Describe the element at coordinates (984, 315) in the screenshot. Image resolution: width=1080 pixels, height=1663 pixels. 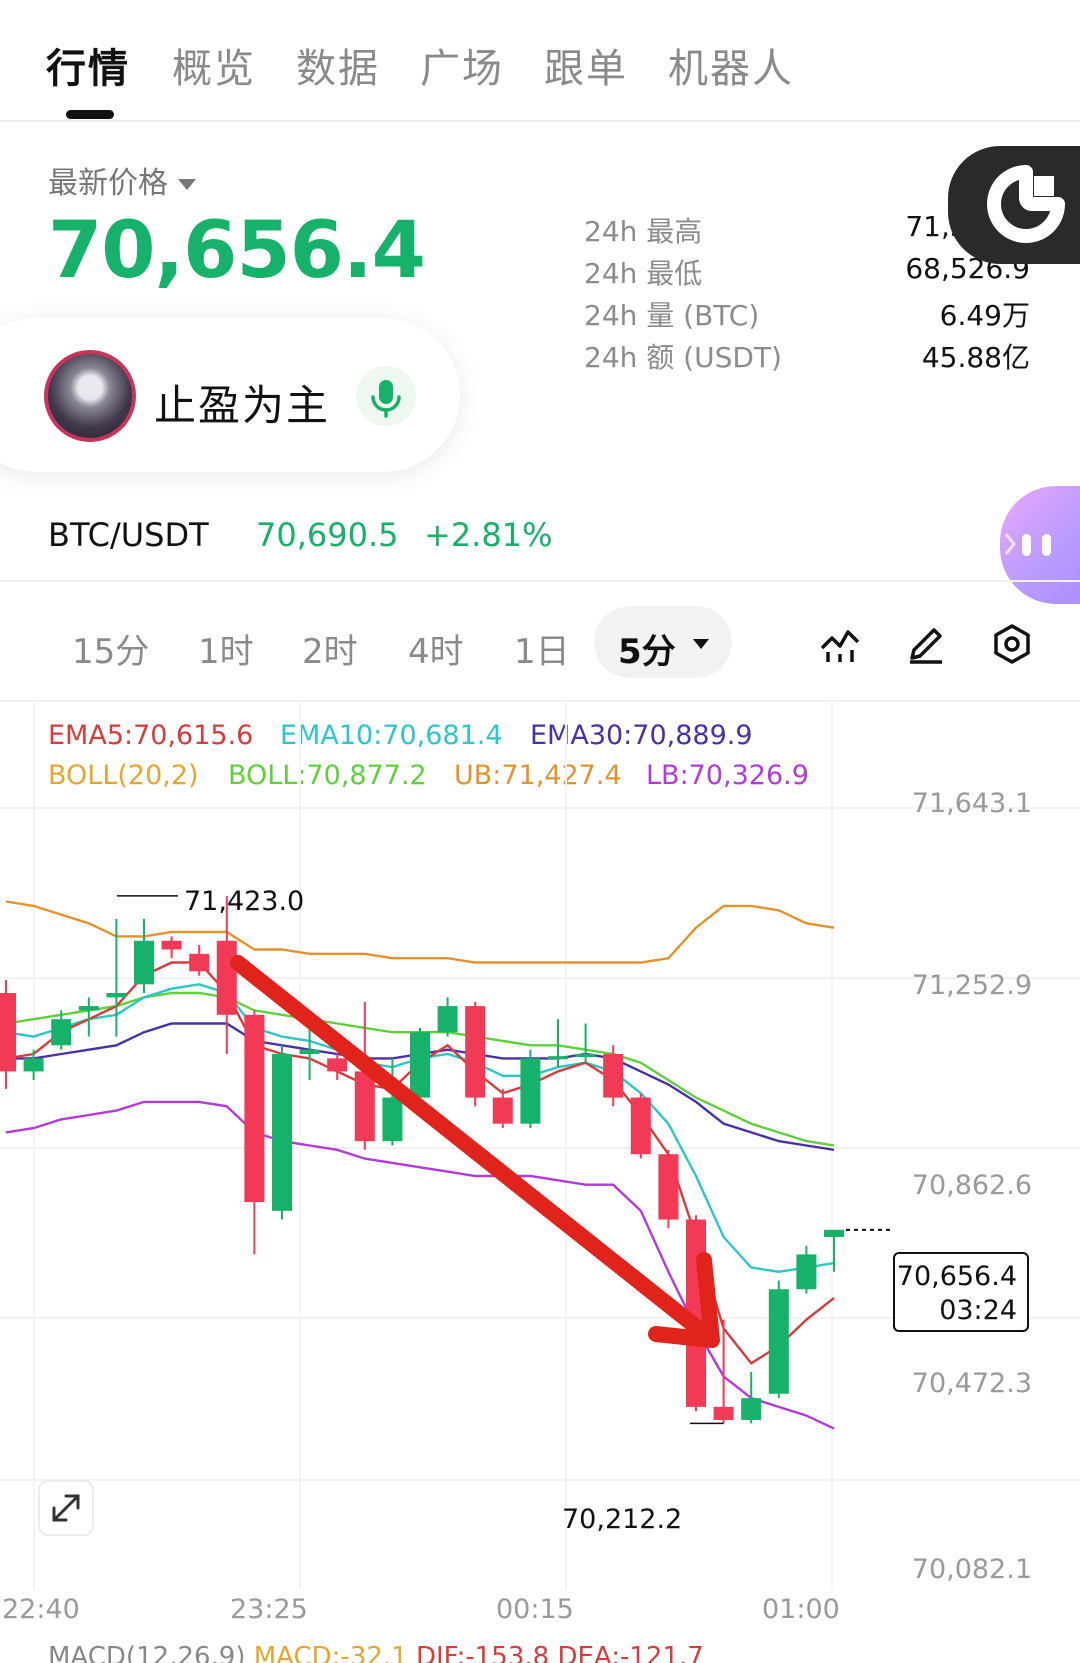
I see `stat-value-volume: 6.49万` at that location.